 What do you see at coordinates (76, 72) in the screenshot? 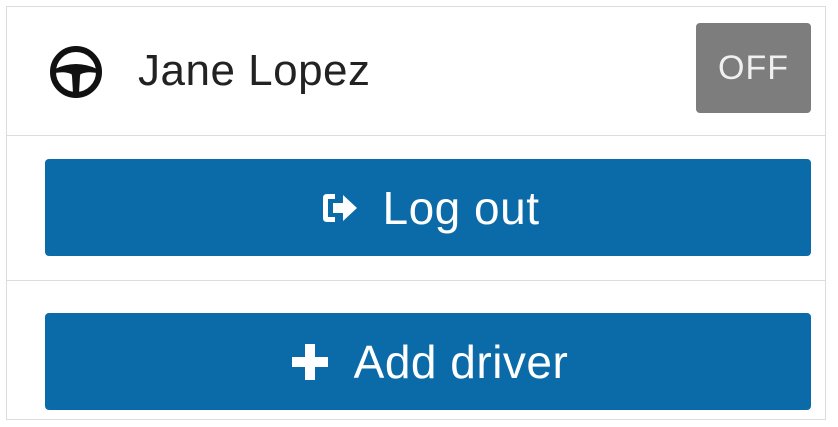
I see `steering-wheel-icon` at bounding box center [76, 72].